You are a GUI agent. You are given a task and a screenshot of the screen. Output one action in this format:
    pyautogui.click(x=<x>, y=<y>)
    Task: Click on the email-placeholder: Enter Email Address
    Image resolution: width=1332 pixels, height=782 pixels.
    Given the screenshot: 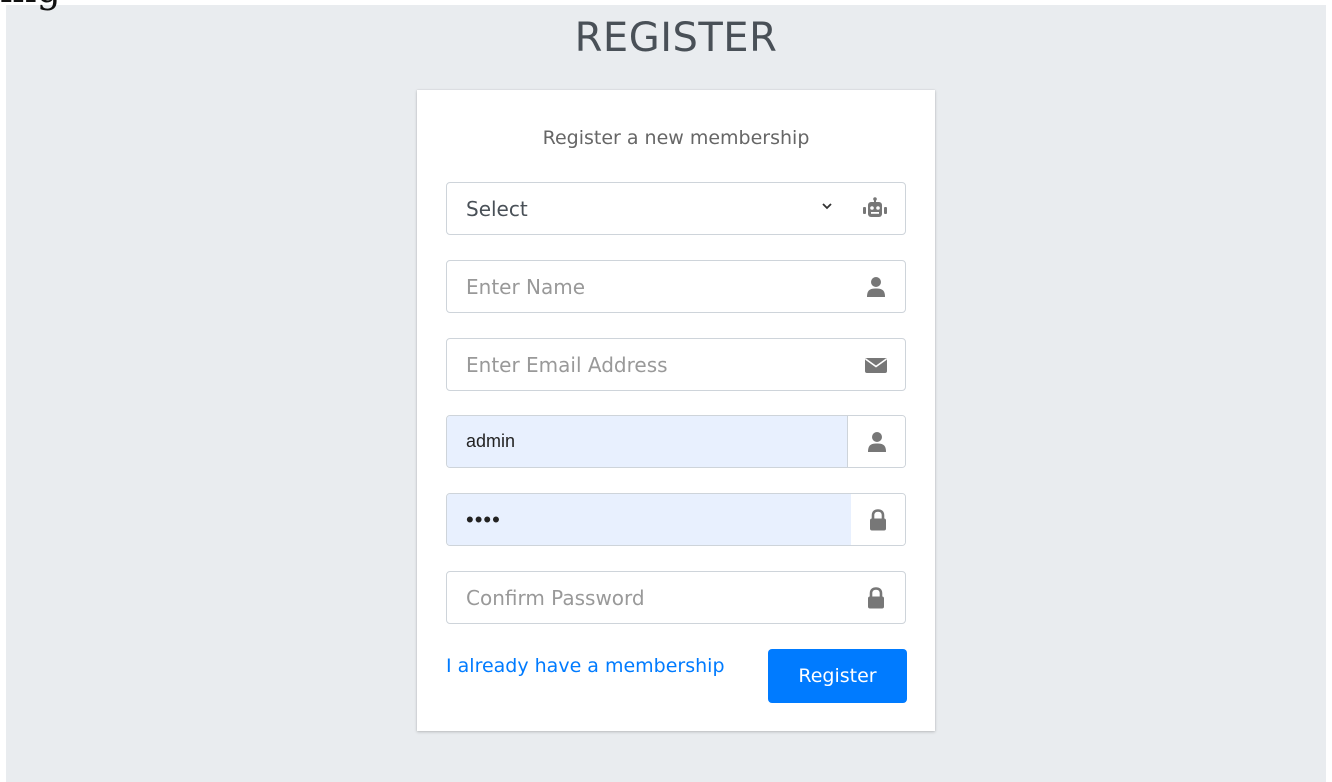 What is the action you would take?
    pyautogui.click(x=567, y=364)
    